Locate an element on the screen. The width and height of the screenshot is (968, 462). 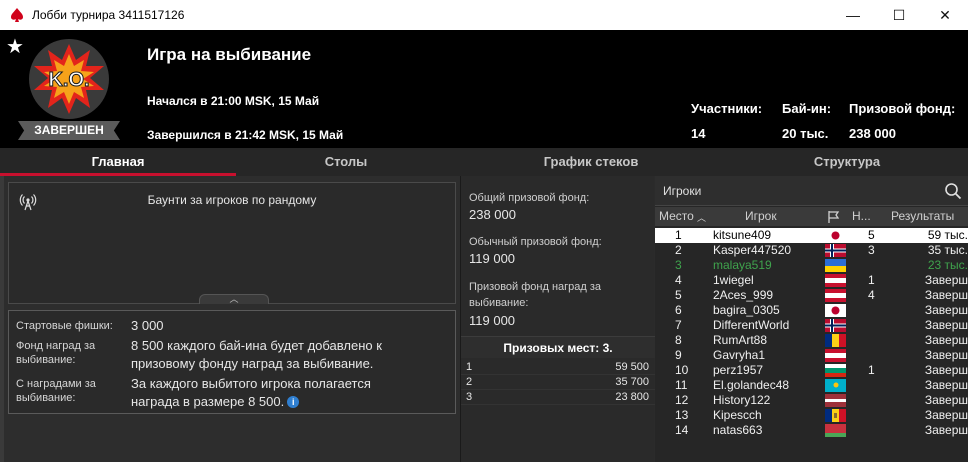
tab-structure: Структура is located at coordinates (847, 162).